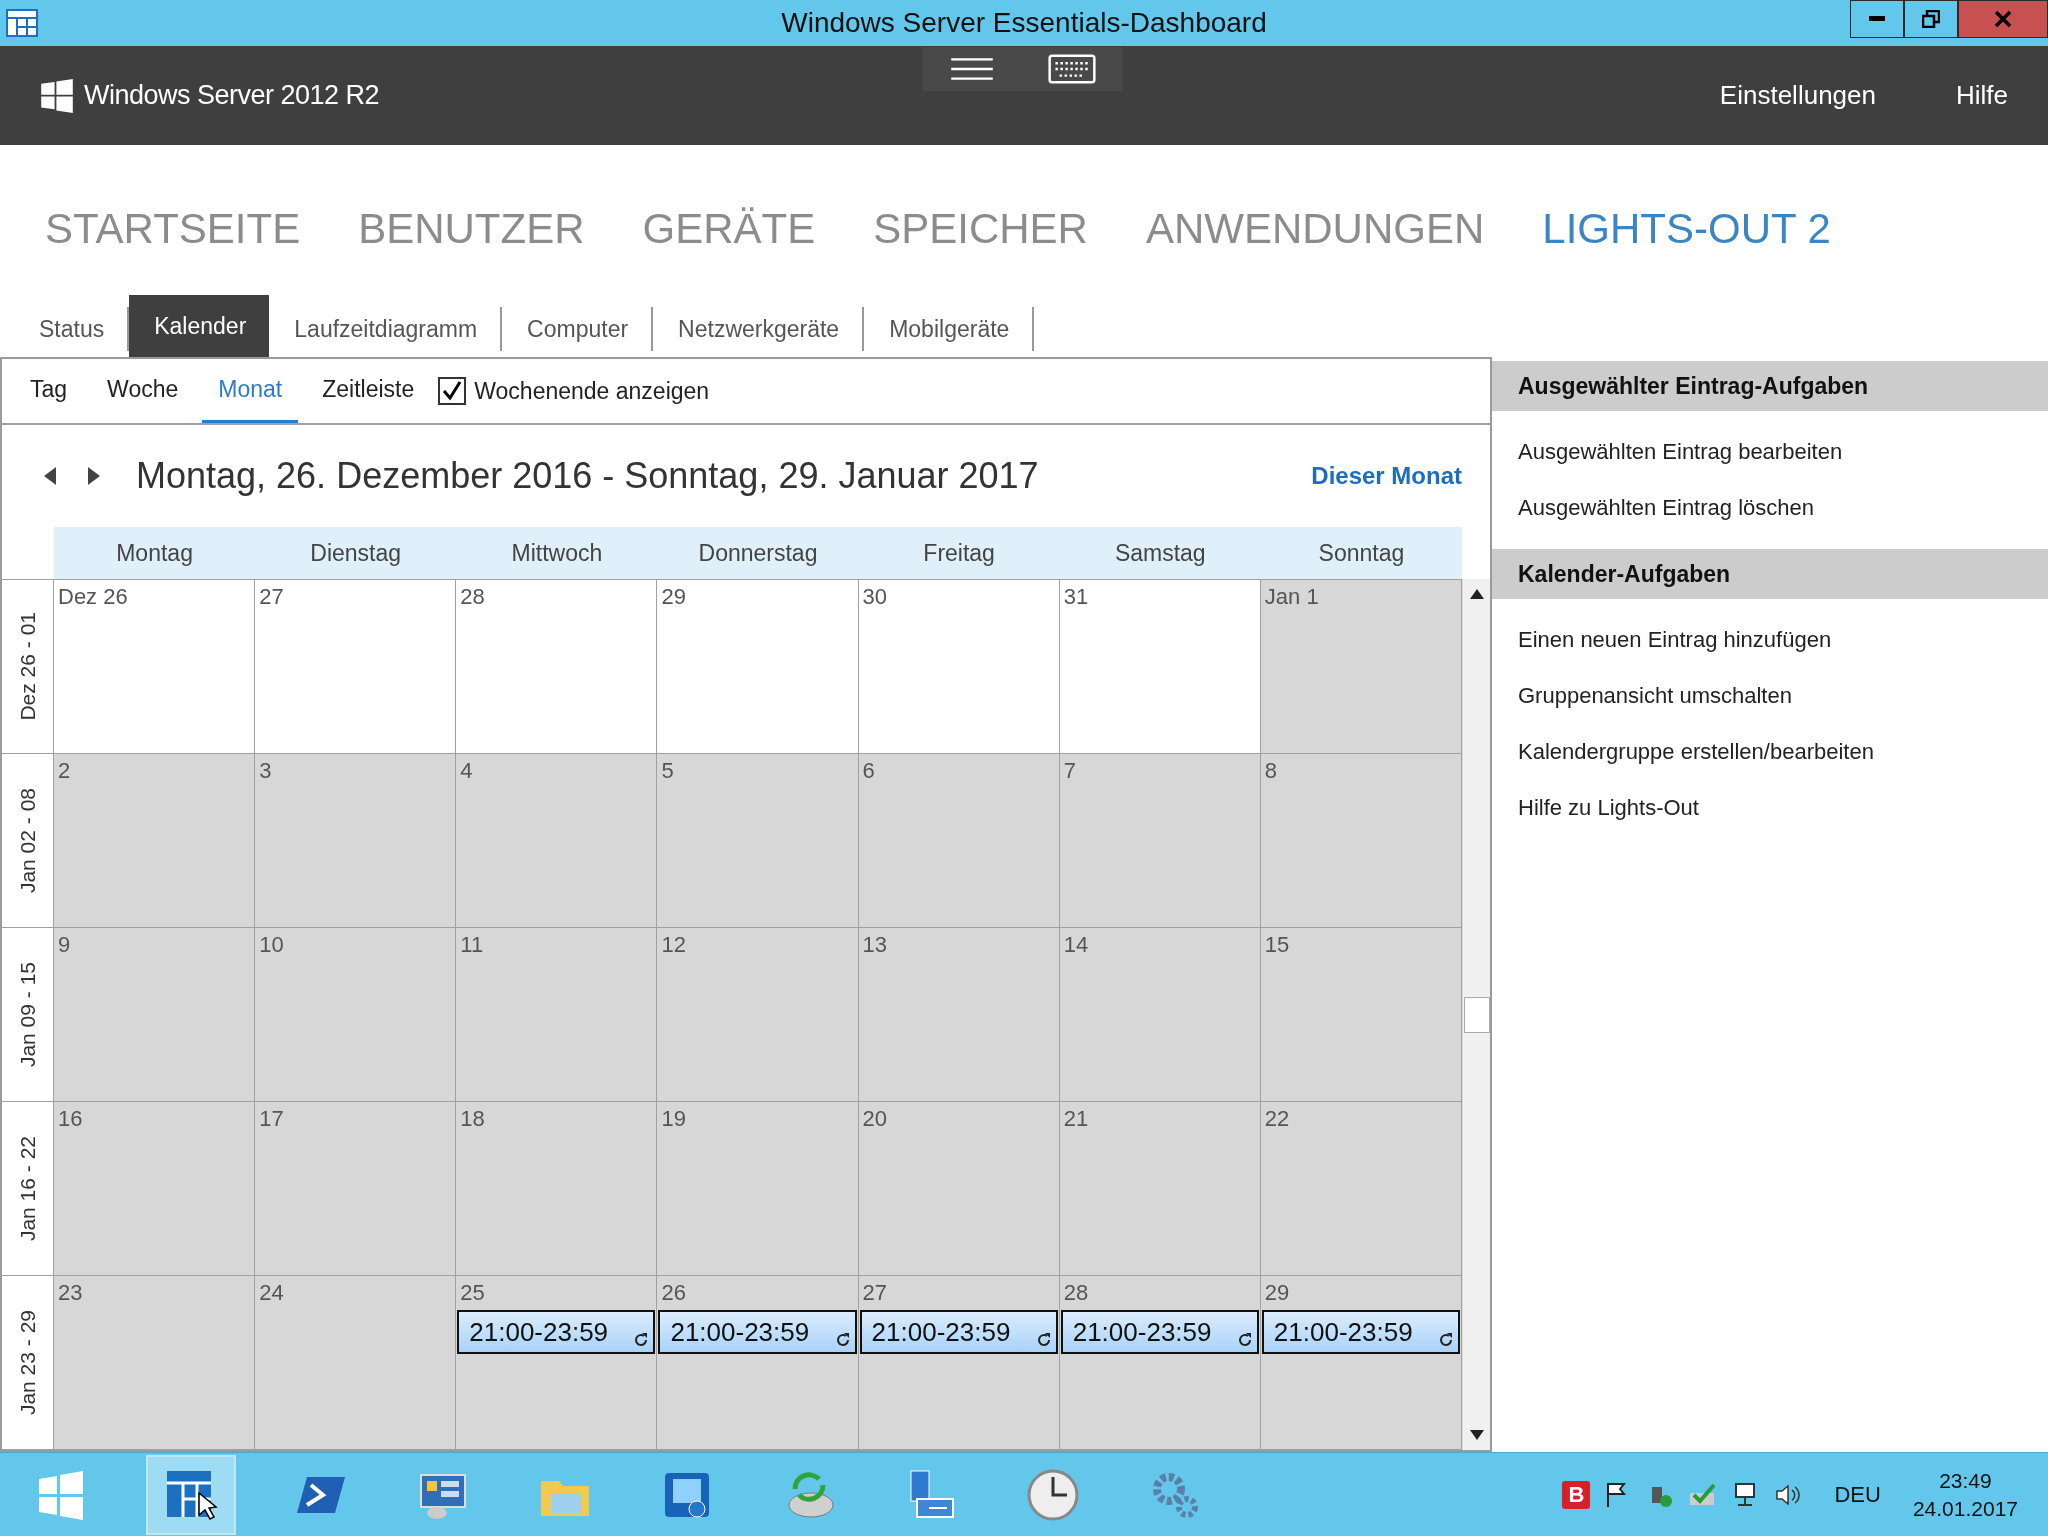  What do you see at coordinates (155, 1362) in the screenshot?
I see `day-cell: 23` at bounding box center [155, 1362].